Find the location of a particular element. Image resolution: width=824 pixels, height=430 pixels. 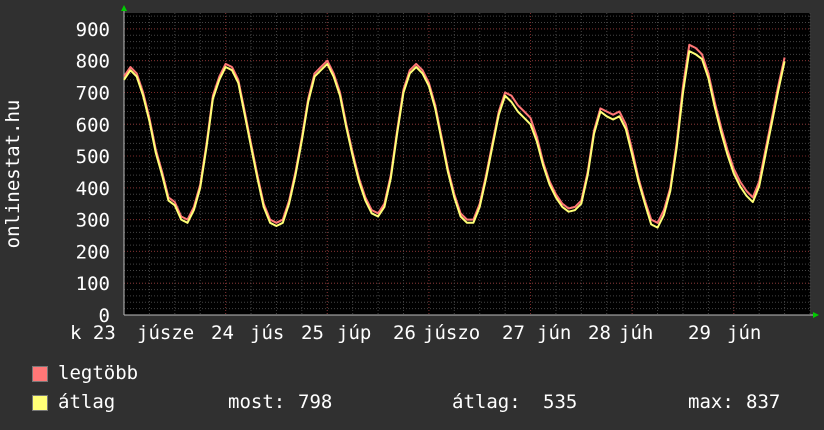

y-tick-label: 300 is located at coordinates (93, 221).